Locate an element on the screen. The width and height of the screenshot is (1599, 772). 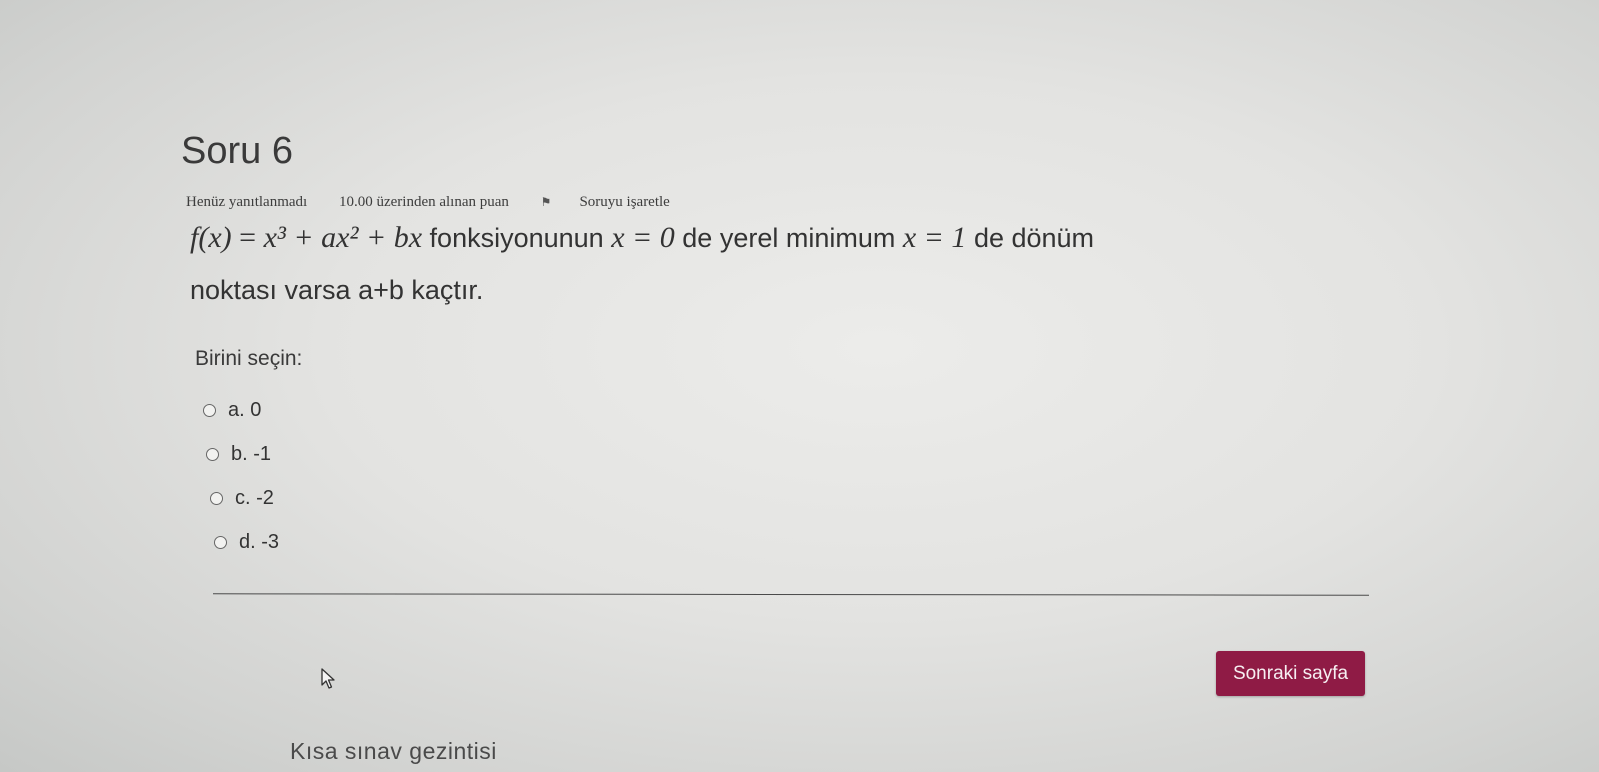
option-value: -2 is located at coordinates (265, 497).